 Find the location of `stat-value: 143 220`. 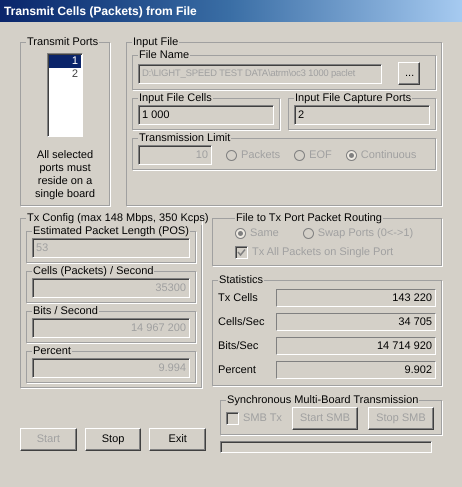

stat-value: 143 220 is located at coordinates (356, 298).